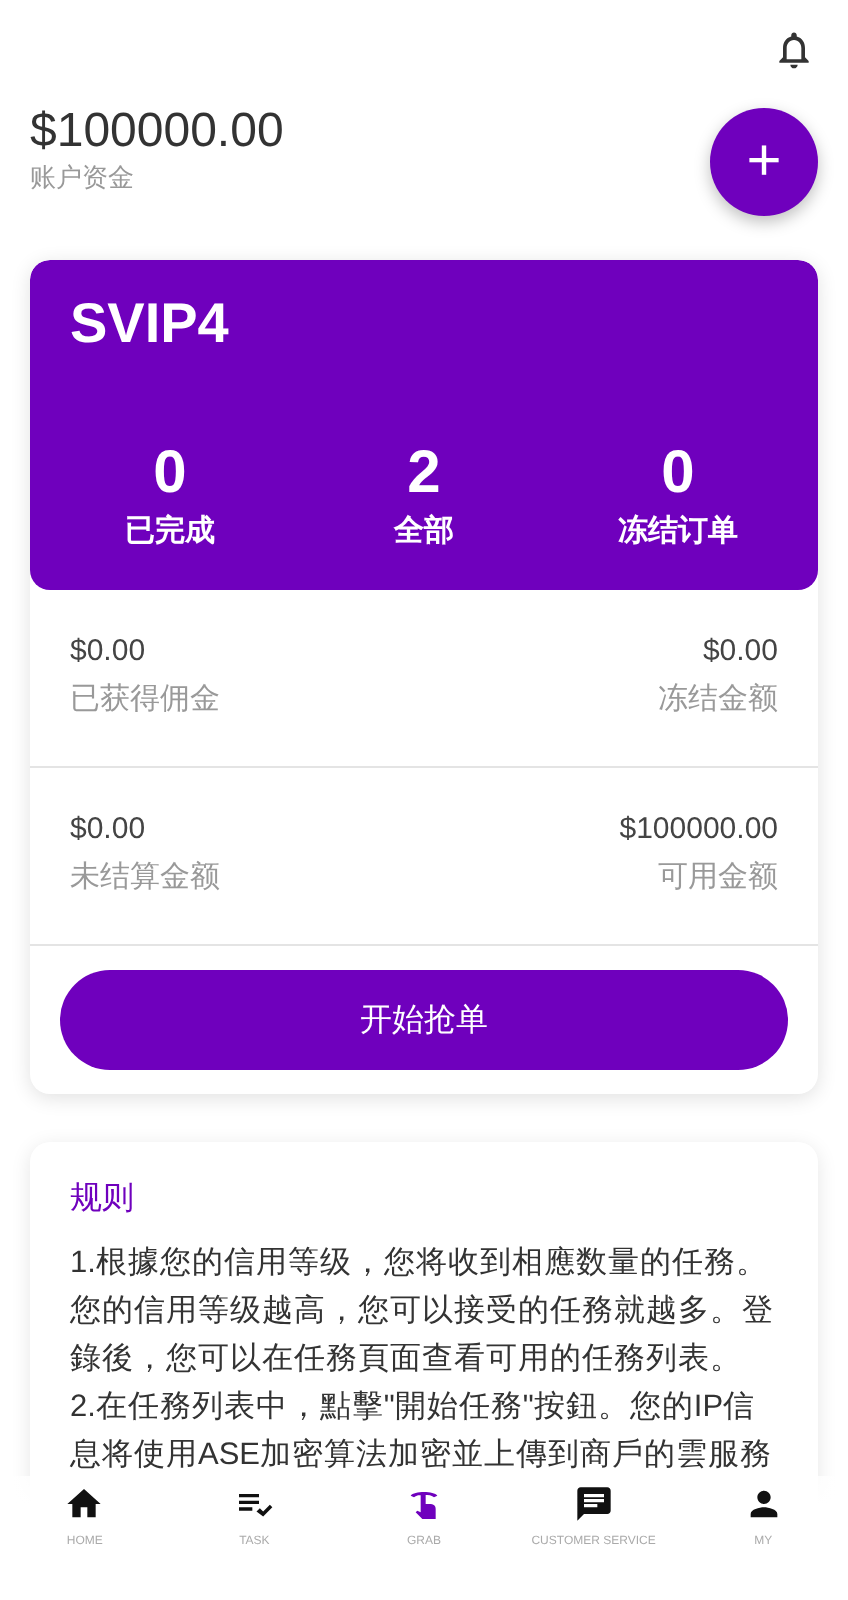 The width and height of the screenshot is (848, 1600). I want to click on rules-paragraph: 2.在任務列表中，點擊"開始任務"按鈕。您的IP信息将使用ASE加密算法加密並上傳到商戶的雲服務, so click(422, 1432).